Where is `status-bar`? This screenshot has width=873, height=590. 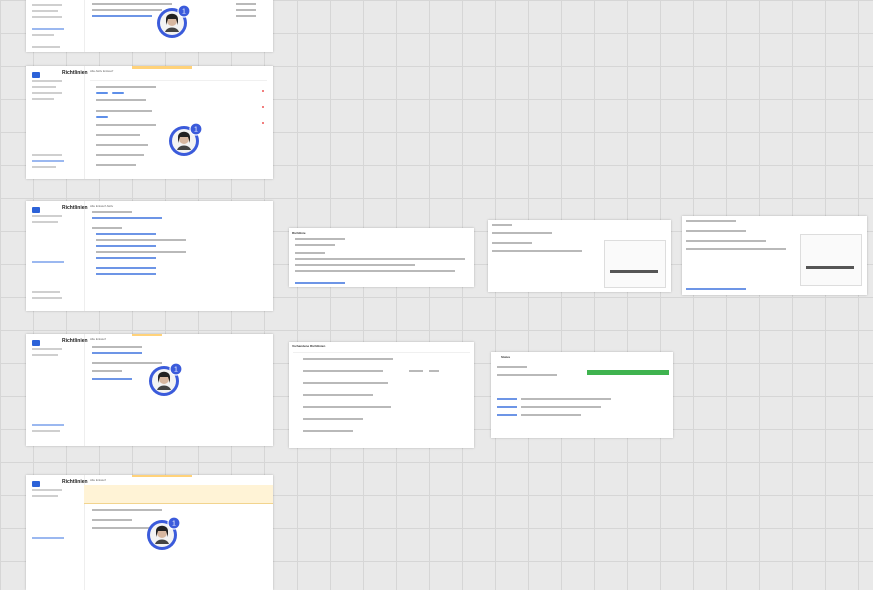 status-bar is located at coordinates (628, 372).